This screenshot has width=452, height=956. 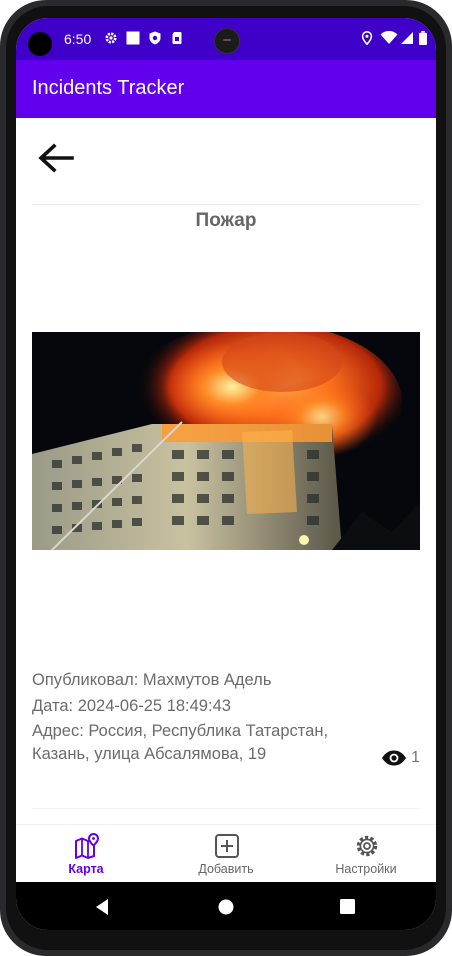 What do you see at coordinates (131, 706) in the screenshot?
I see `incident-date: Дата: 2024-06-25 18:49:43` at bounding box center [131, 706].